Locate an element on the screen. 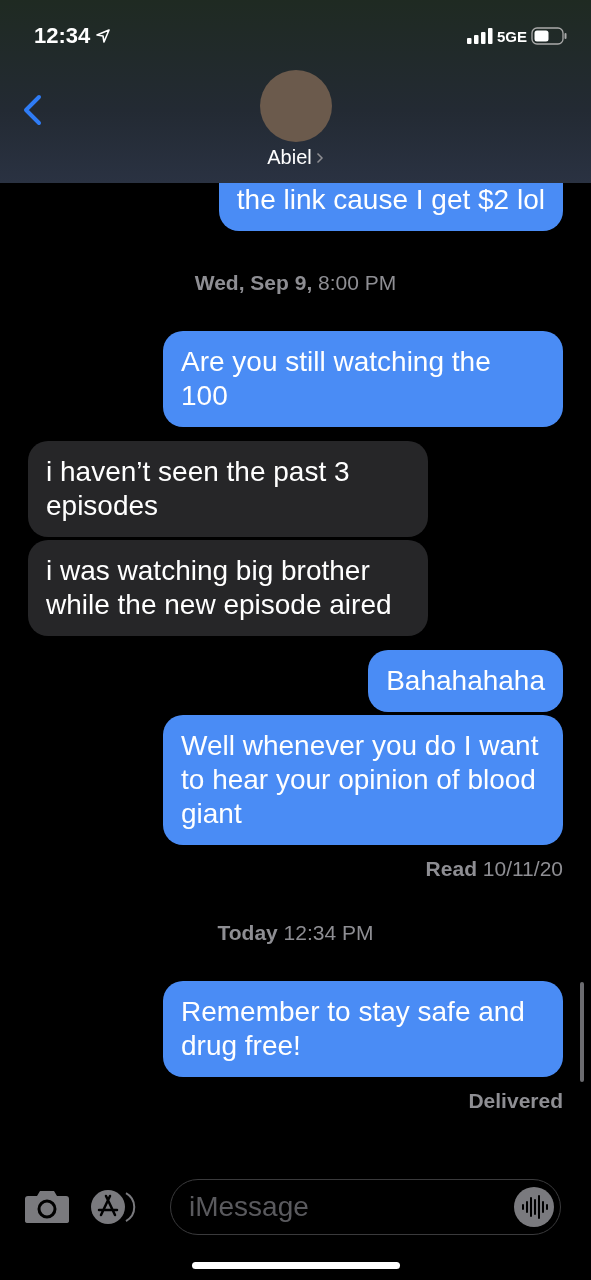  message-bubble: Bahahahaha is located at coordinates (465, 681).